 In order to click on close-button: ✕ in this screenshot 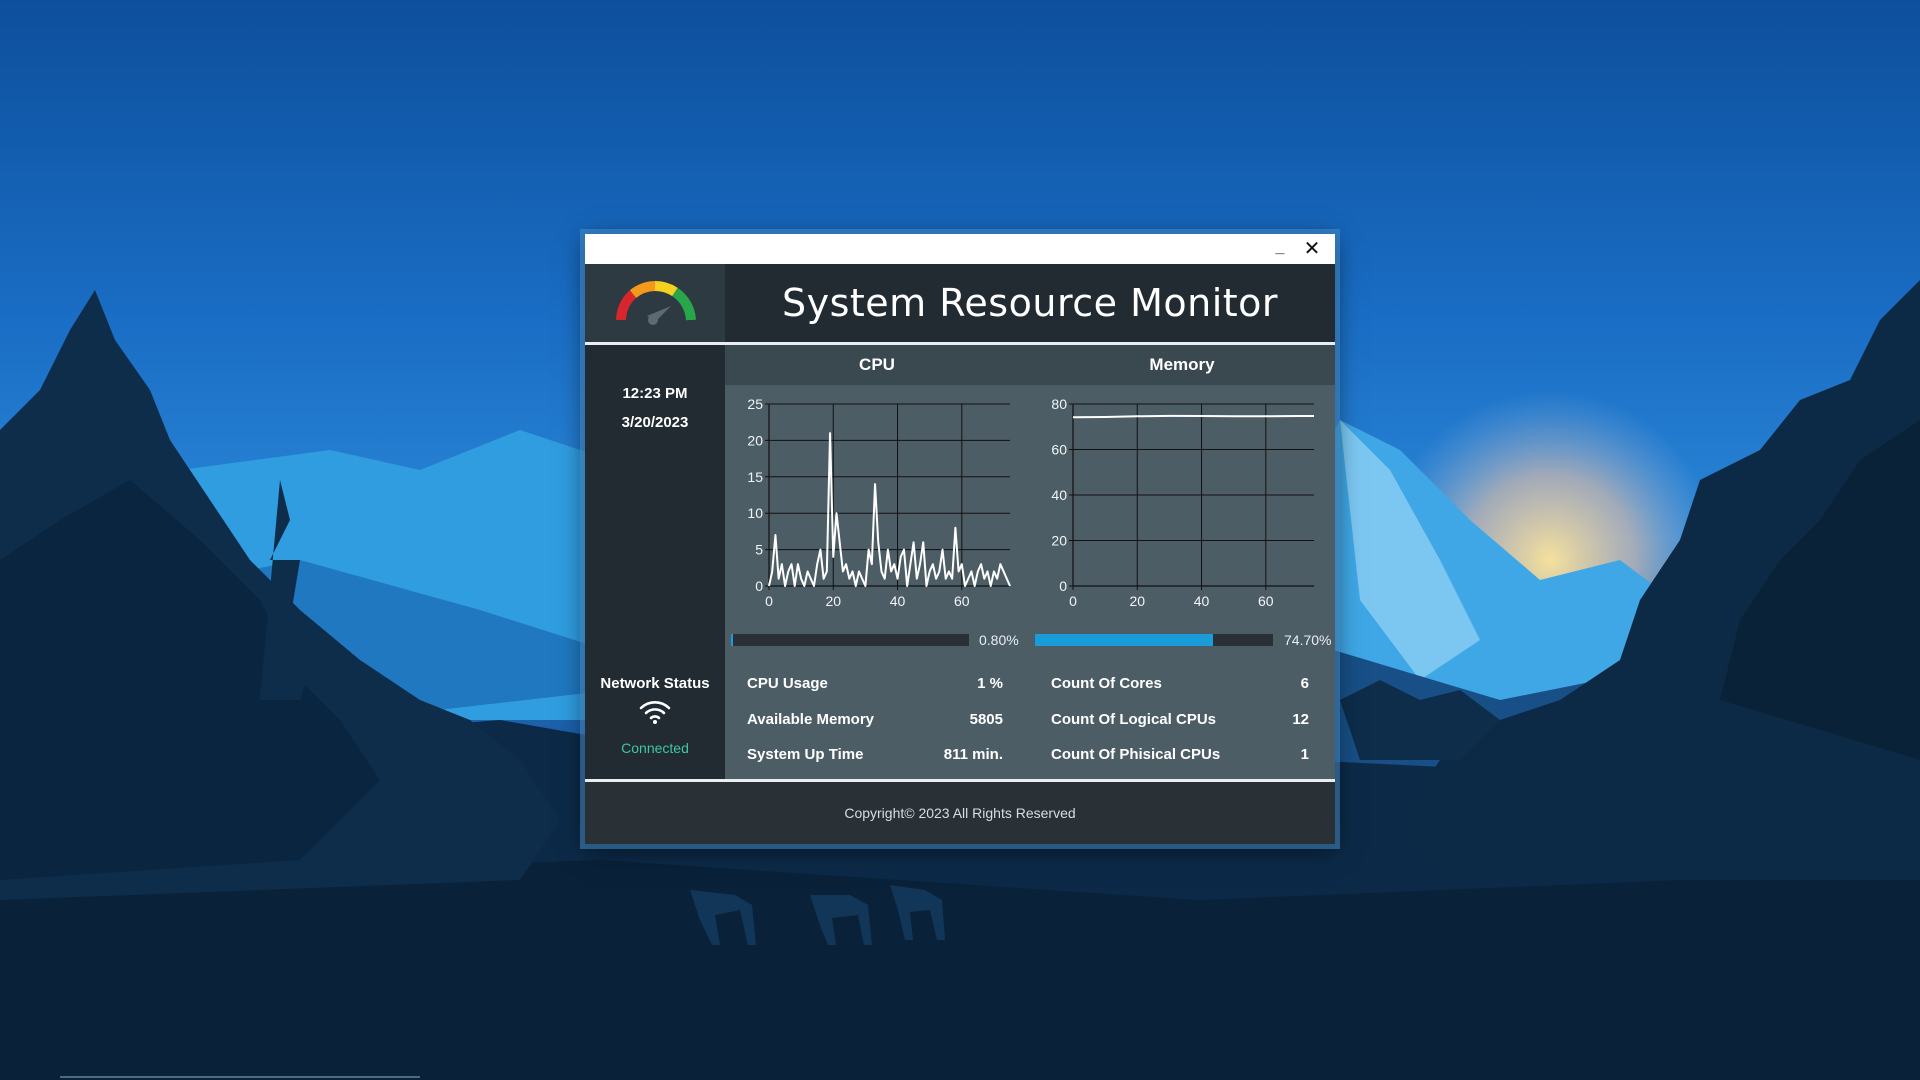, I will do `click(1312, 248)`.